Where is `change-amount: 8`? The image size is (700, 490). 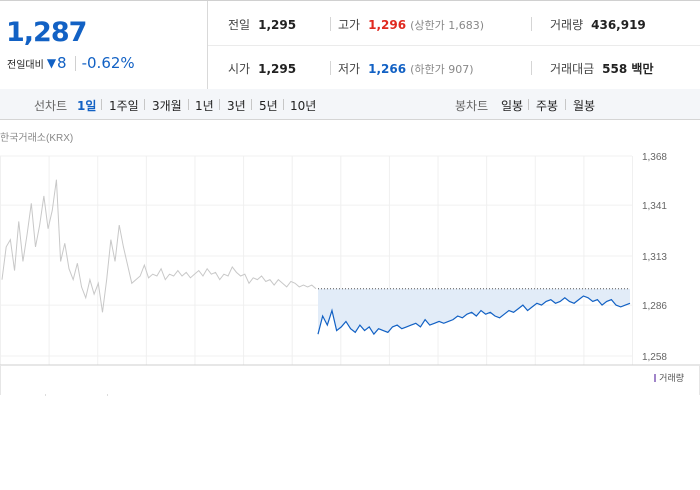
change-amount: 8 is located at coordinates (62, 63).